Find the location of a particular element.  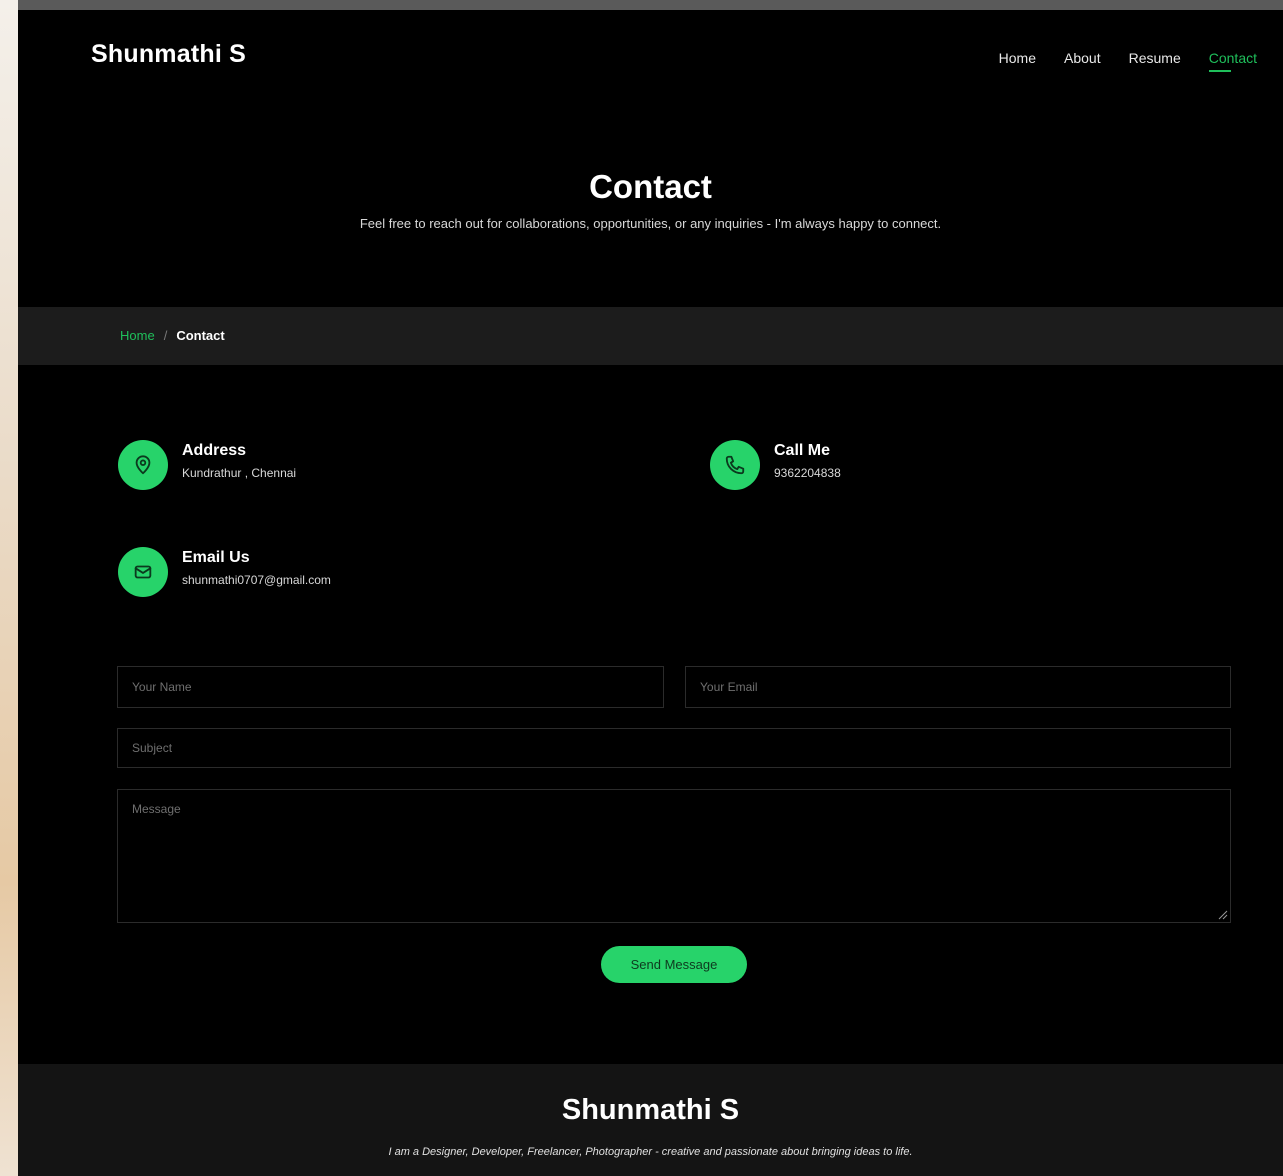

message-wrapper is located at coordinates (674, 856).